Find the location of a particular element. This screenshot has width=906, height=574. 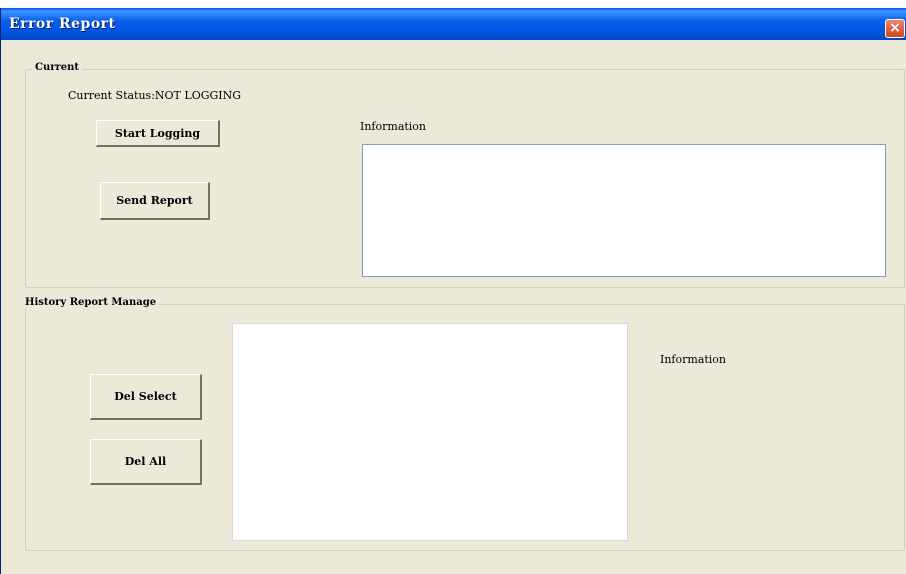

current-groupbox-legend: Current is located at coordinates (57, 67).